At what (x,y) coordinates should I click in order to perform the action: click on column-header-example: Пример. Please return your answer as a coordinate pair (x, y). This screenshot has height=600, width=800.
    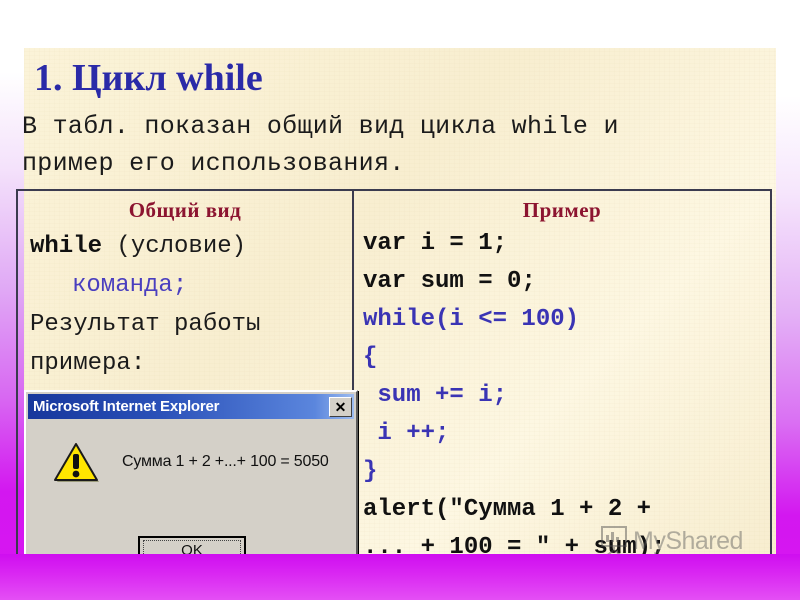
    Looking at the image, I should click on (562, 210).